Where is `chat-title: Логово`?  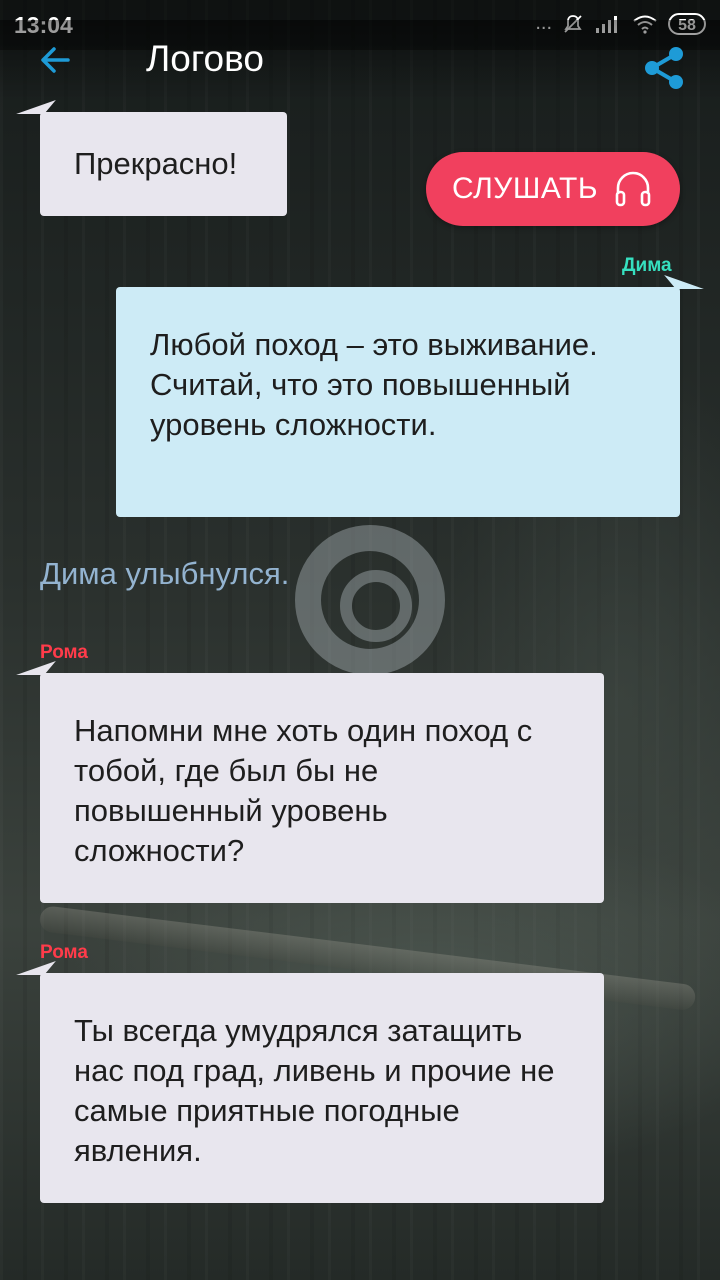 chat-title: Логово is located at coordinates (205, 58).